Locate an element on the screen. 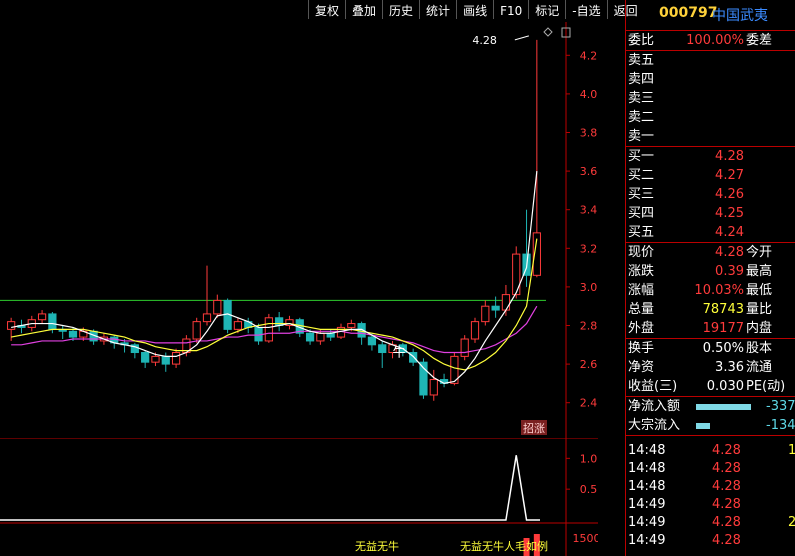 Image resolution: width=795 pixels, height=556 pixels. capital-flow: 净流入额 -337 大宗流入 -134 is located at coordinates (710, 416).